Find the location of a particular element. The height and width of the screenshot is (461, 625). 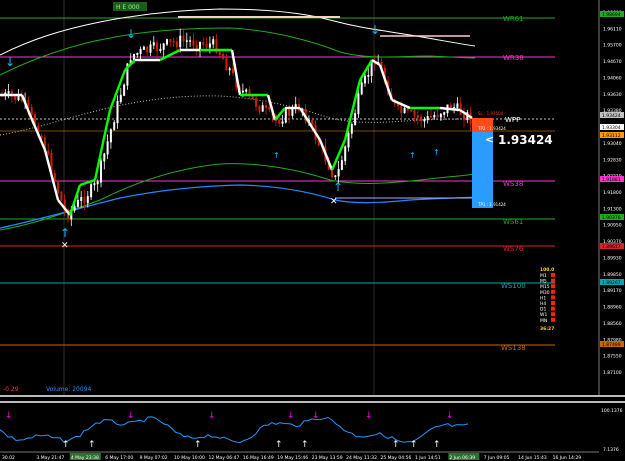

price-tick: 1.94670 is located at coordinates (612, 62).